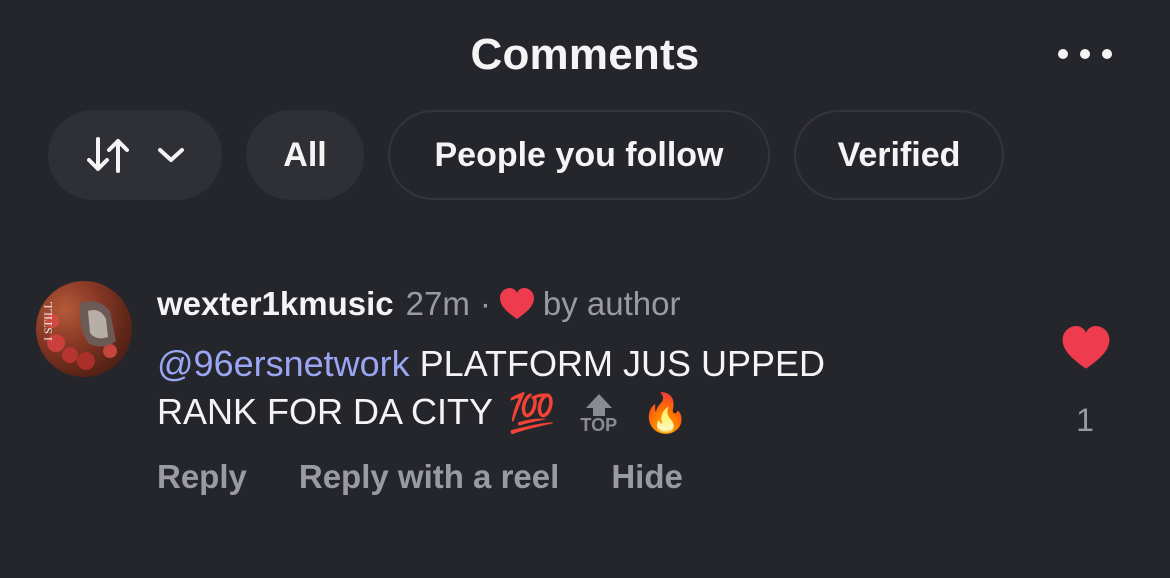  I want to click on top-arrow-icon: TOP, so click(599, 414).